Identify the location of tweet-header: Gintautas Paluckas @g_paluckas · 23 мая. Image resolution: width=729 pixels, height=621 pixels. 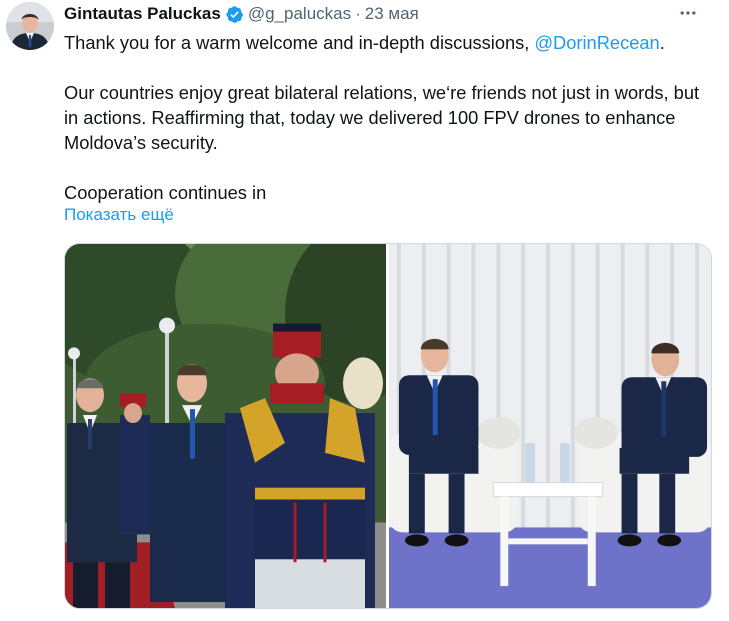
(241, 14).